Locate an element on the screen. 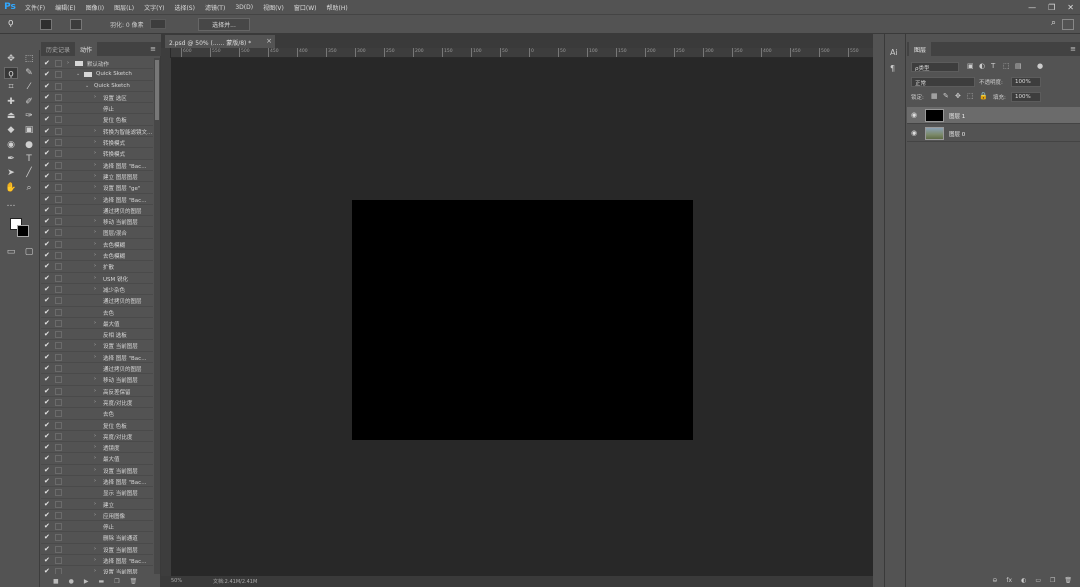 The height and width of the screenshot is (587, 1080). layers-menu-icon: ≡ is located at coordinates (1073, 49).